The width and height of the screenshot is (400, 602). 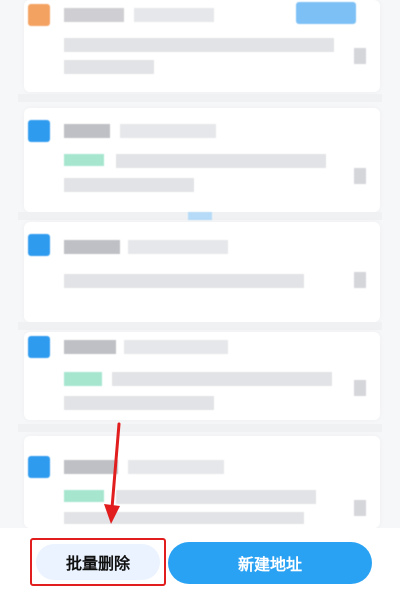 I want to click on divider-accent, so click(x=200, y=216).